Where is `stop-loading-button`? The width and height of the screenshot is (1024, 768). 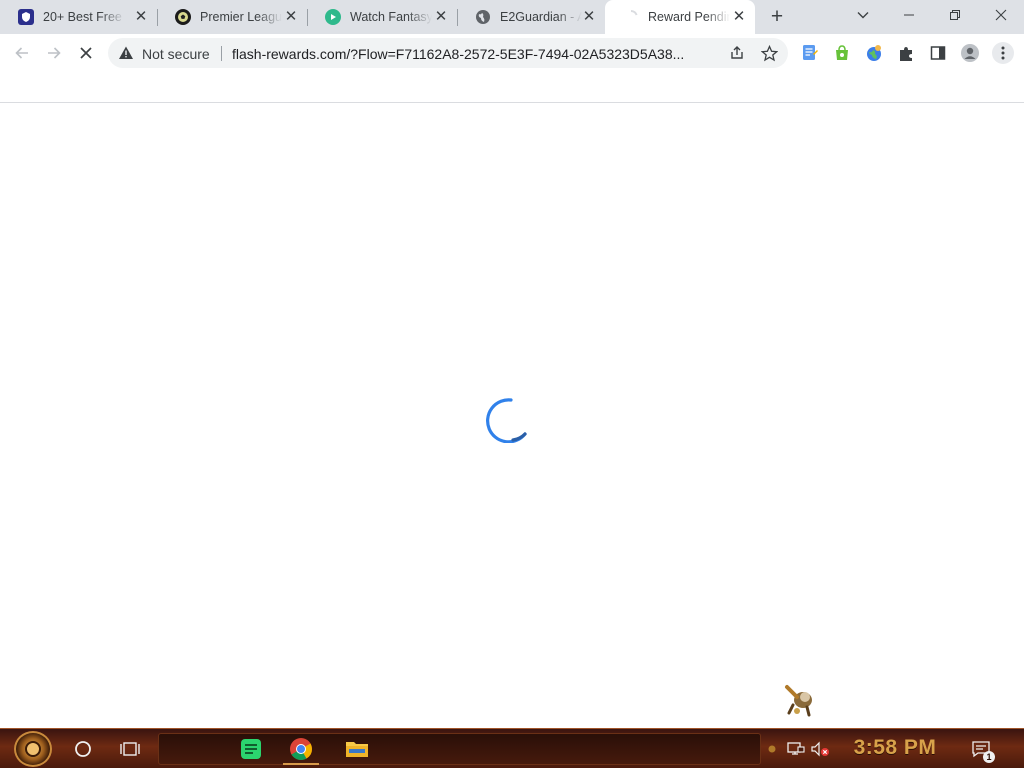 stop-loading-button is located at coordinates (86, 53).